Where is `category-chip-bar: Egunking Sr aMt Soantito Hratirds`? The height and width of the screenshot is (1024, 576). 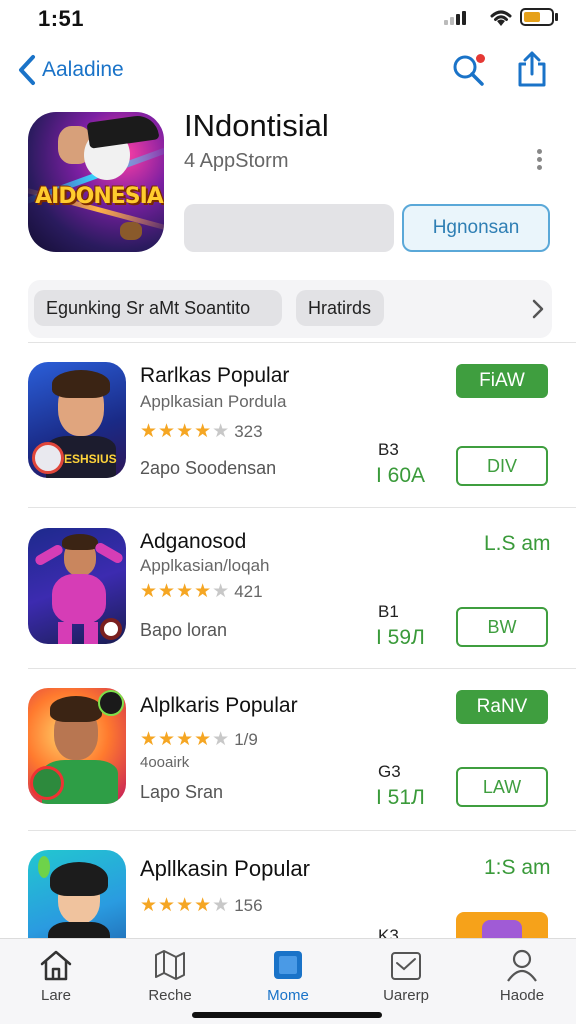 category-chip-bar: Egunking Sr aMt Soantito Hratirds is located at coordinates (290, 309).